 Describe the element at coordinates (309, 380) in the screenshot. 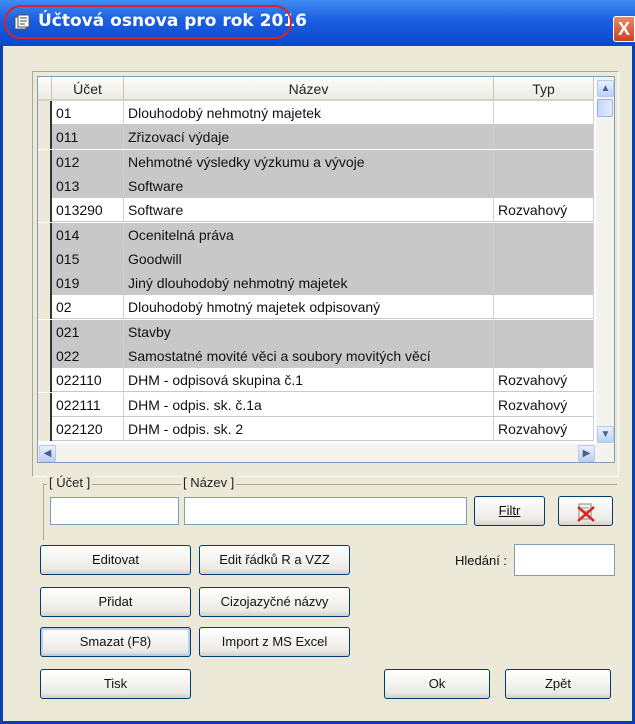

I see `cell-nazev: DHM - odpisová skupina č.1` at that location.